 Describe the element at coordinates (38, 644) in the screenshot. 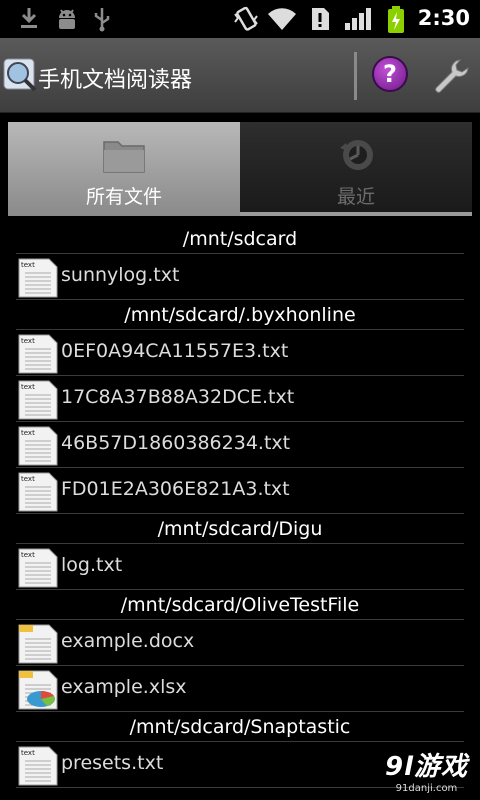

I see `document-file-icon` at that location.